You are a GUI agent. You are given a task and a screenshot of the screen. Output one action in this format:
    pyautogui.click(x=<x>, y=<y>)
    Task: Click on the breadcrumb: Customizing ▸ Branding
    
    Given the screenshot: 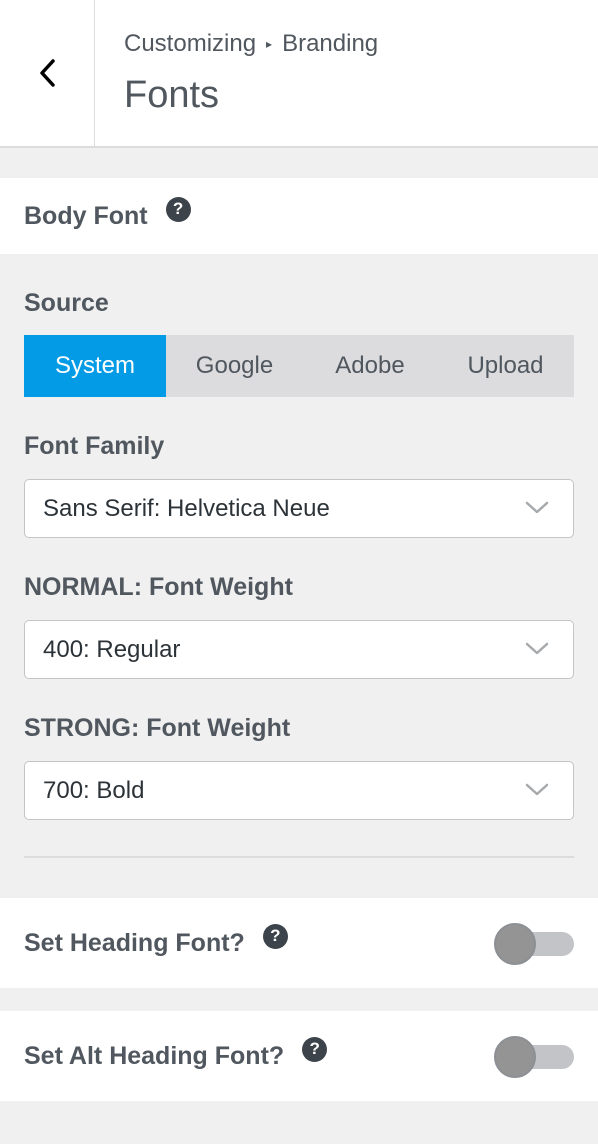 What is the action you would take?
    pyautogui.click(x=251, y=44)
    